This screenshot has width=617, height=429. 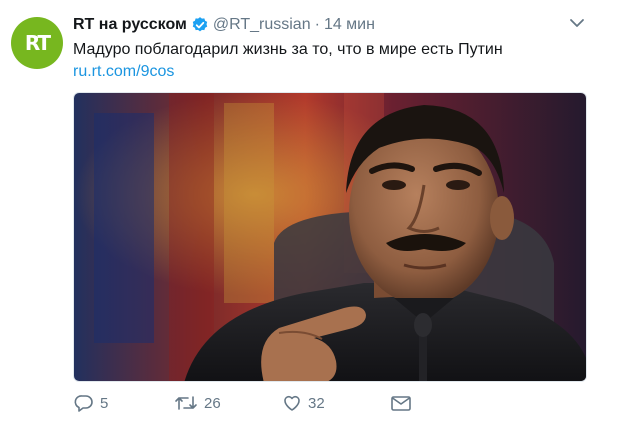 I want to click on heart-icon, so click(x=292, y=403).